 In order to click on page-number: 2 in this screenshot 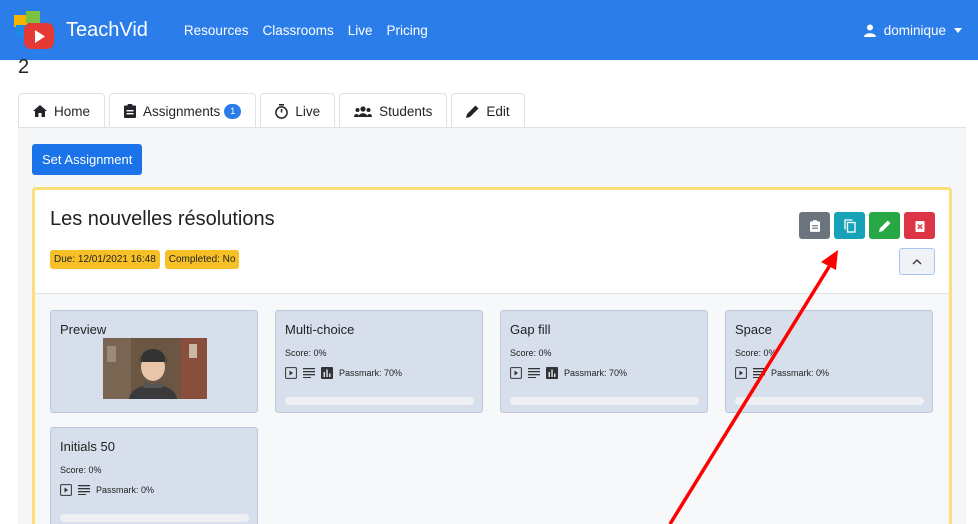, I will do `click(24, 67)`.